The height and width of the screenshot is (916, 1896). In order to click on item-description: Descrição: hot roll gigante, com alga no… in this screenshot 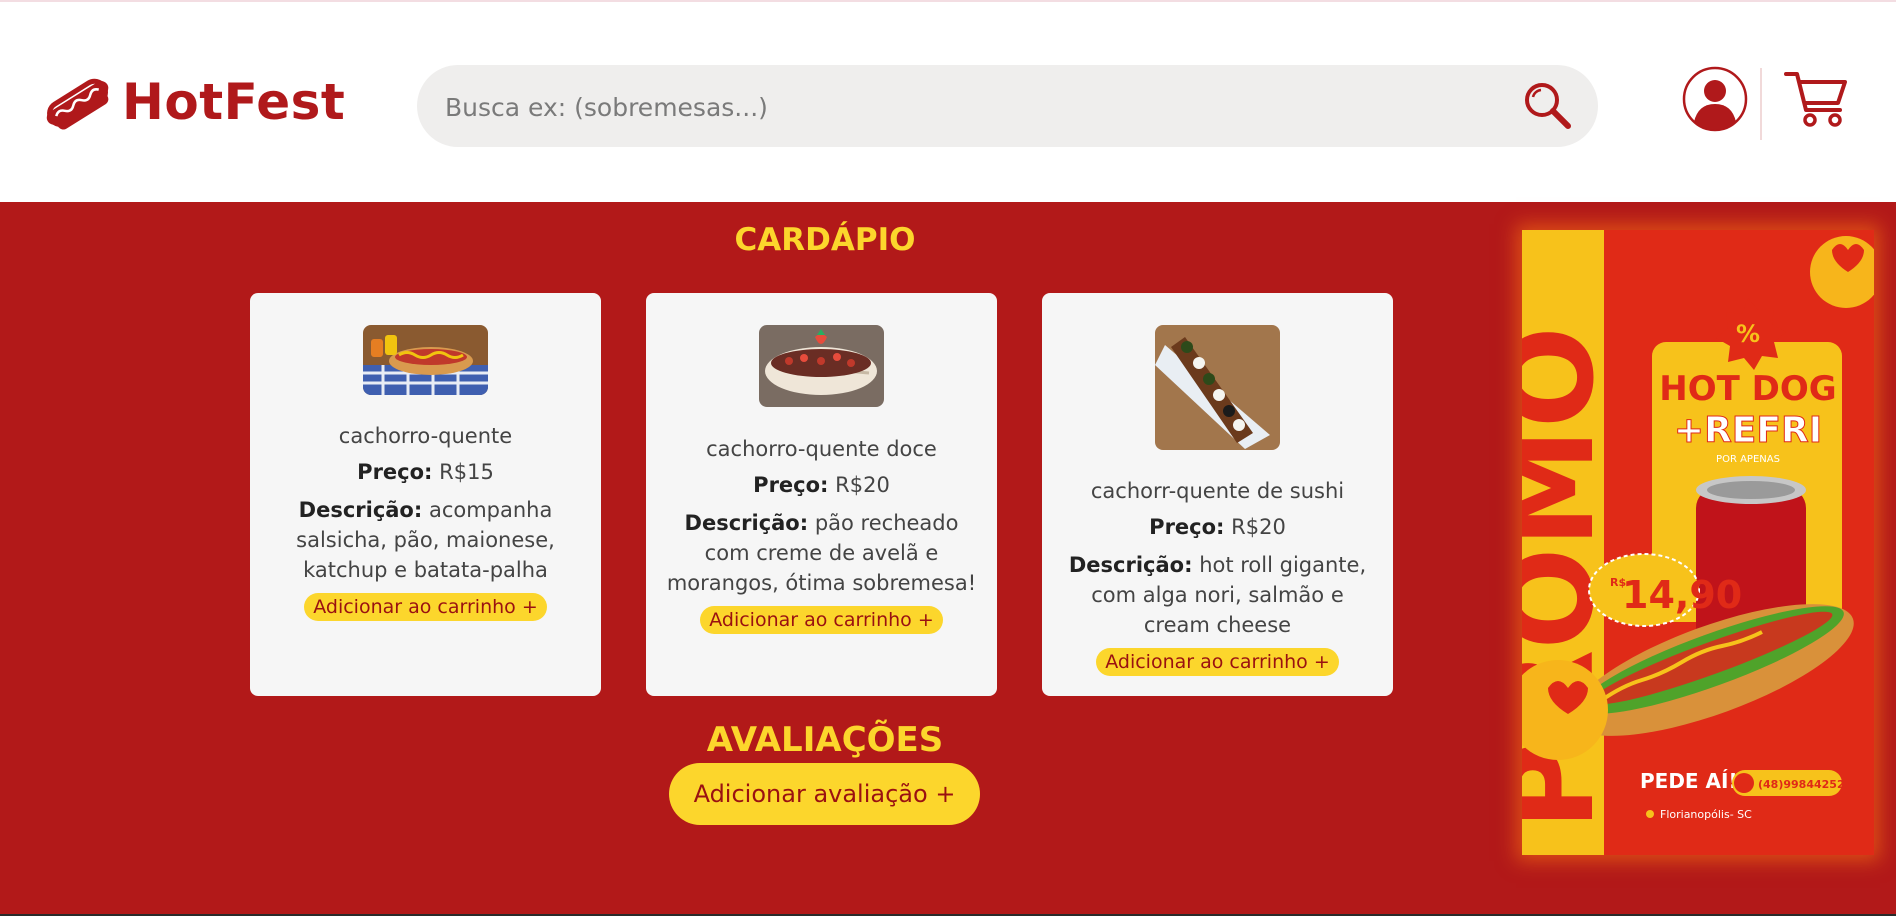, I will do `click(1217, 595)`.